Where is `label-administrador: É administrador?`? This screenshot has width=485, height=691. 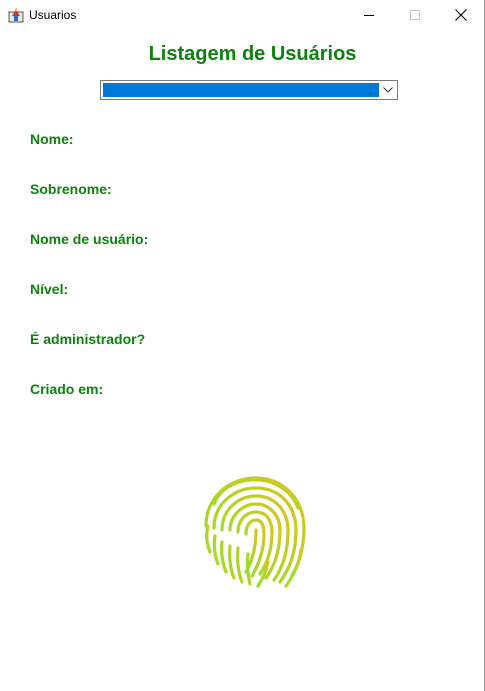 label-administrador: É administrador? is located at coordinates (88, 339).